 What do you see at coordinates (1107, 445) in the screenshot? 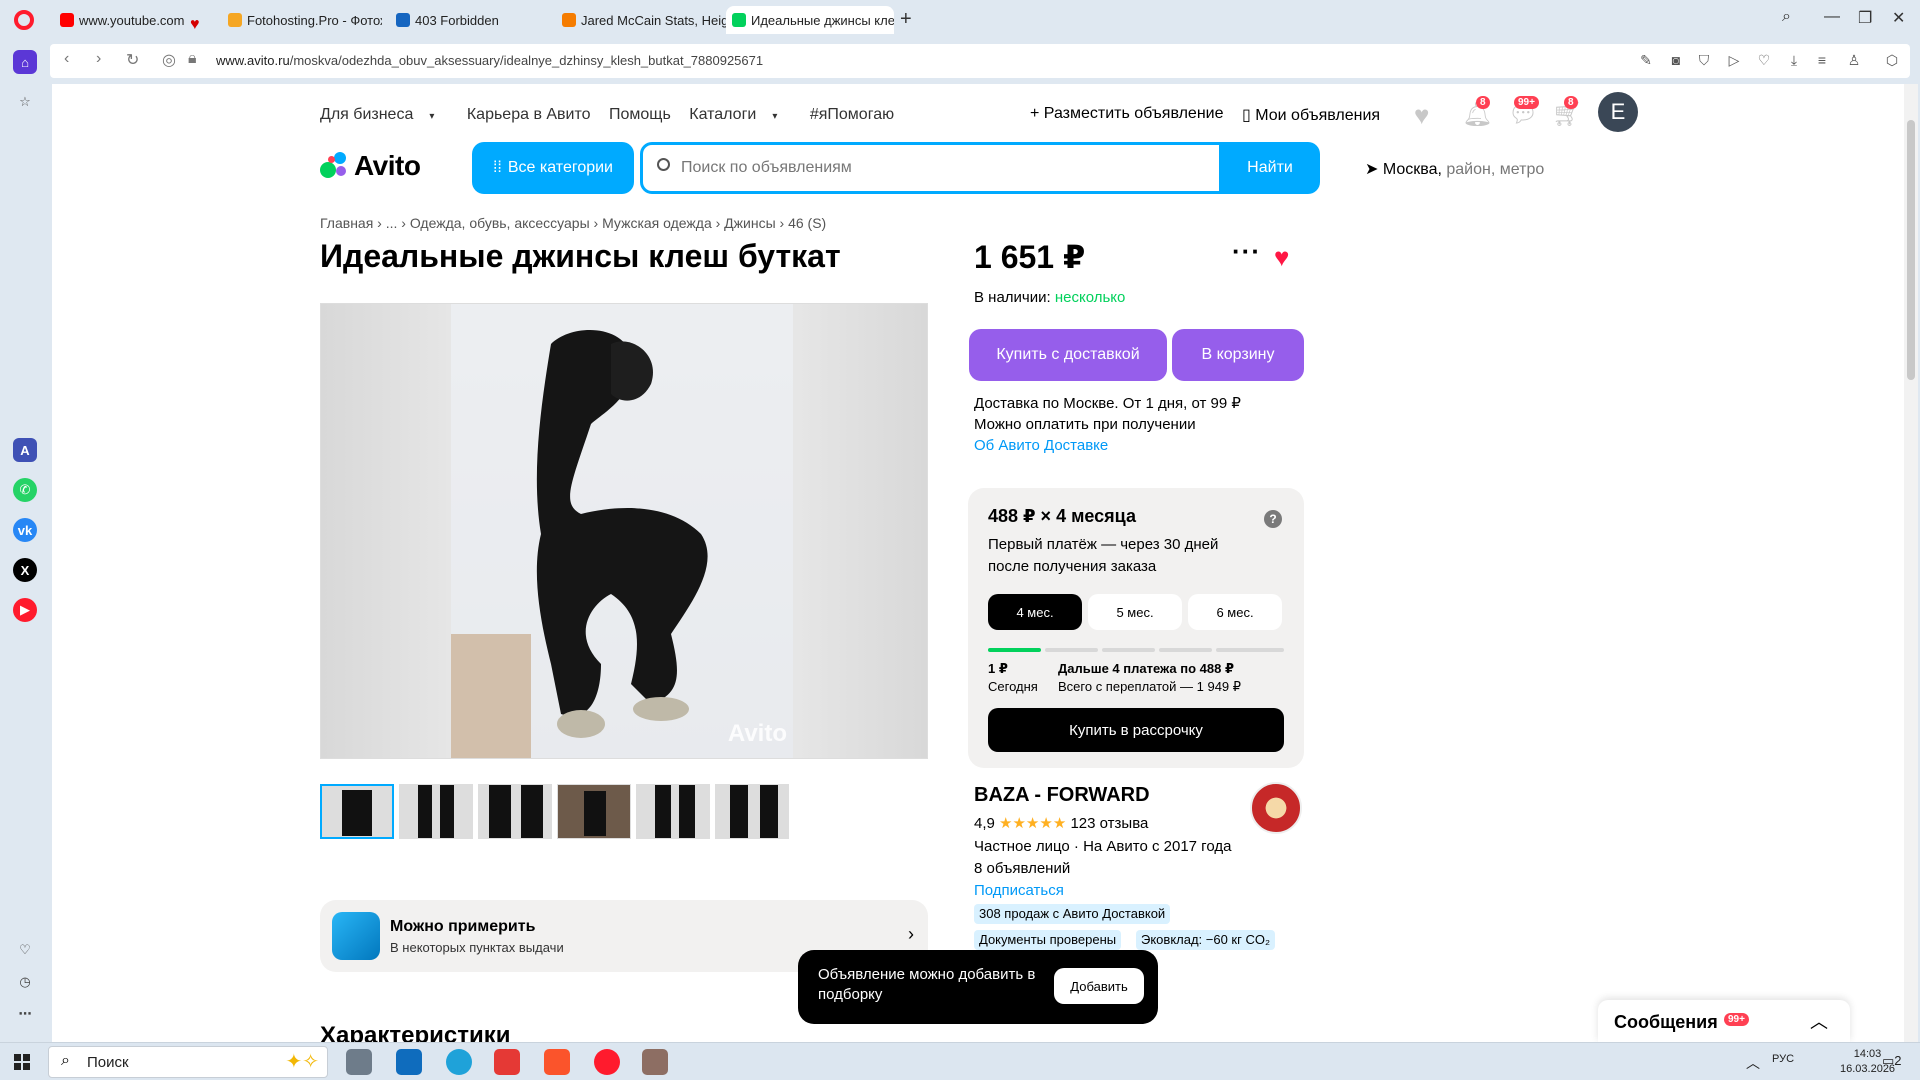
I see `about-delivery-link: Об Авито Доставке` at bounding box center [1107, 445].